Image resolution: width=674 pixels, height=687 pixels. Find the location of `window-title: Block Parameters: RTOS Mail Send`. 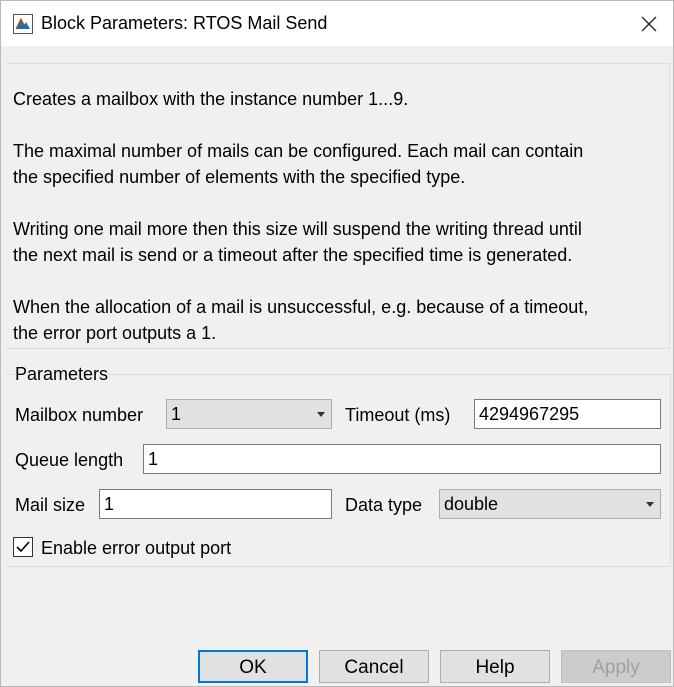

window-title: Block Parameters: RTOS Mail Send is located at coordinates (184, 23).